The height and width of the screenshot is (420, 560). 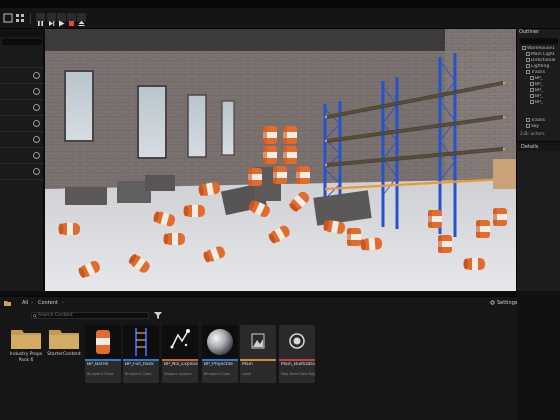 What do you see at coordinates (507, 303) in the screenshot?
I see `settings-button: Settings` at bounding box center [507, 303].